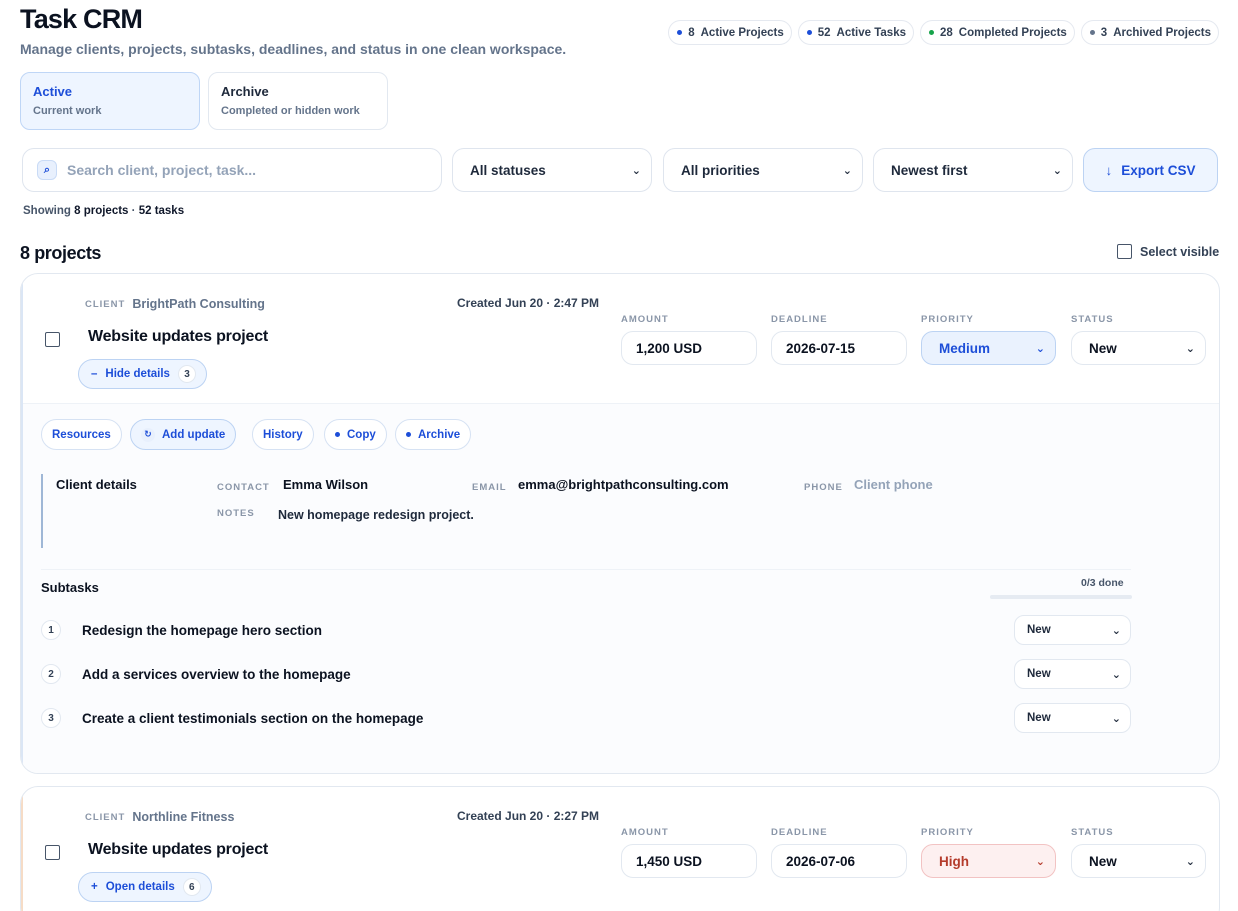 The image size is (1238, 911). Describe the element at coordinates (298, 101) in the screenshot. I see `tab-archive: Archive Completed or hidden work` at that location.